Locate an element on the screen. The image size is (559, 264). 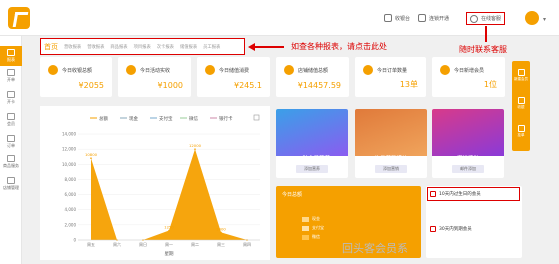
sidebar-item-bill: 开单 is located at coordinates (11, 76).